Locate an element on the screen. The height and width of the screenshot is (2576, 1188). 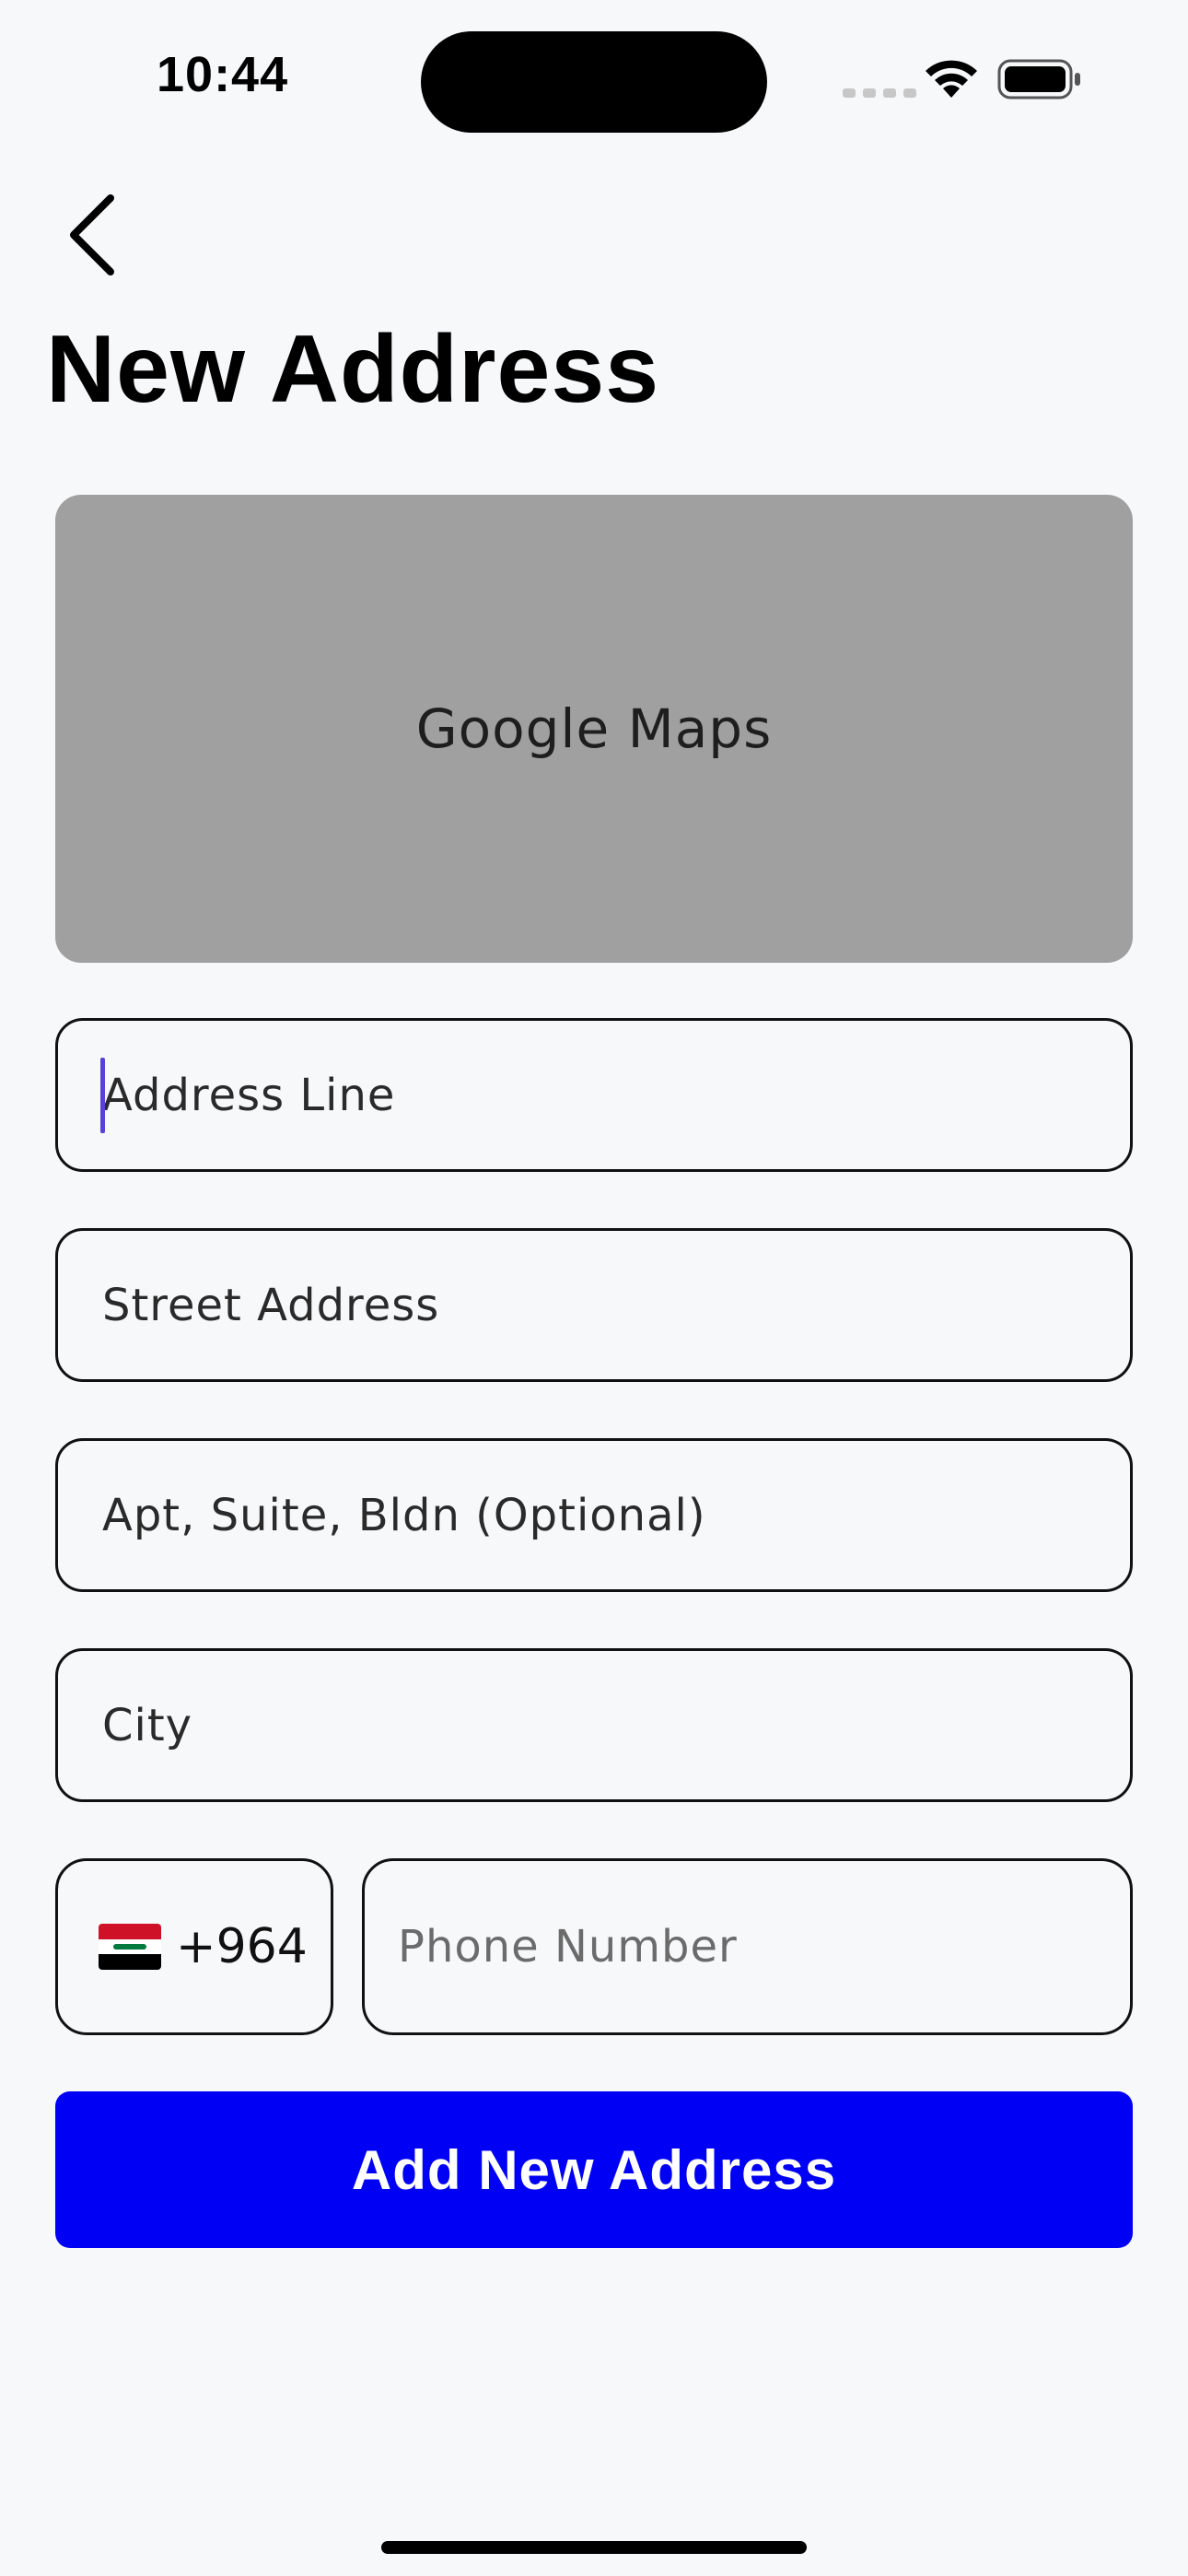
map-label: Google Maps is located at coordinates (594, 728).